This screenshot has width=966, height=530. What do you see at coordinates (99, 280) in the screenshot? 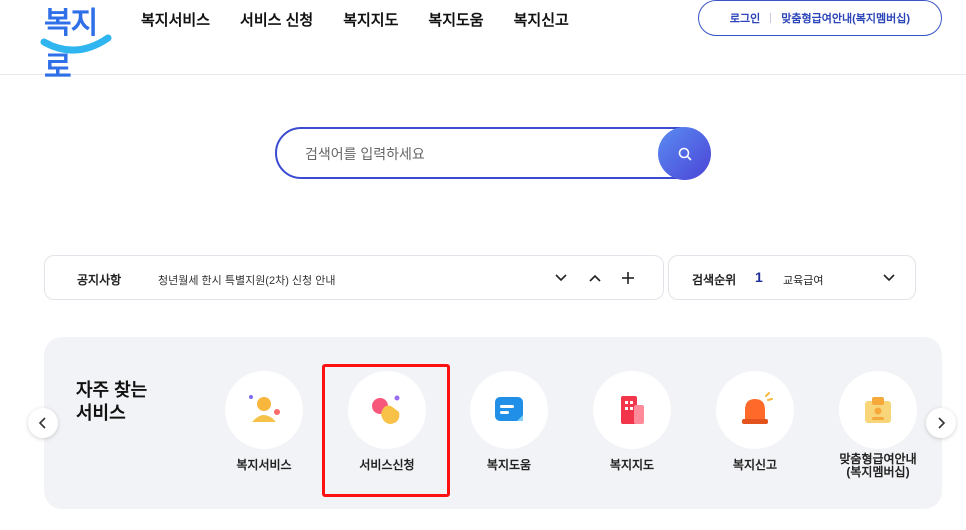
I see `notice-label: 공지사항` at bounding box center [99, 280].